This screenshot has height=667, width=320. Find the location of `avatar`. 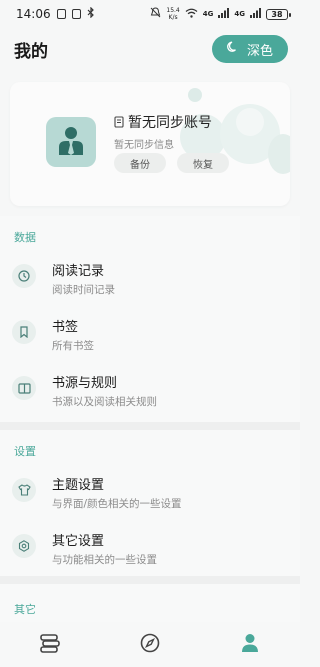

avatar is located at coordinates (71, 142).